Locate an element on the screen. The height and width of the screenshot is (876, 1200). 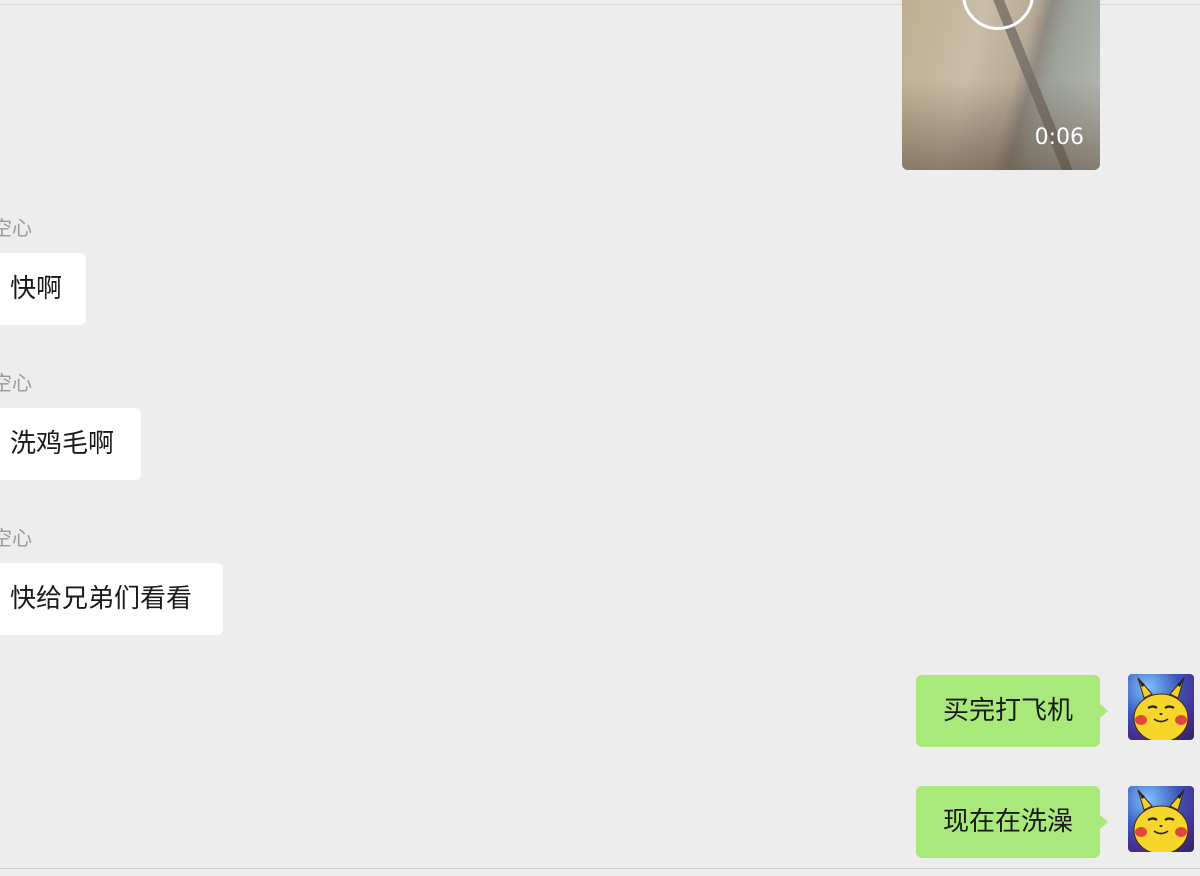
video-message: 0:06 is located at coordinates (1001, 85).